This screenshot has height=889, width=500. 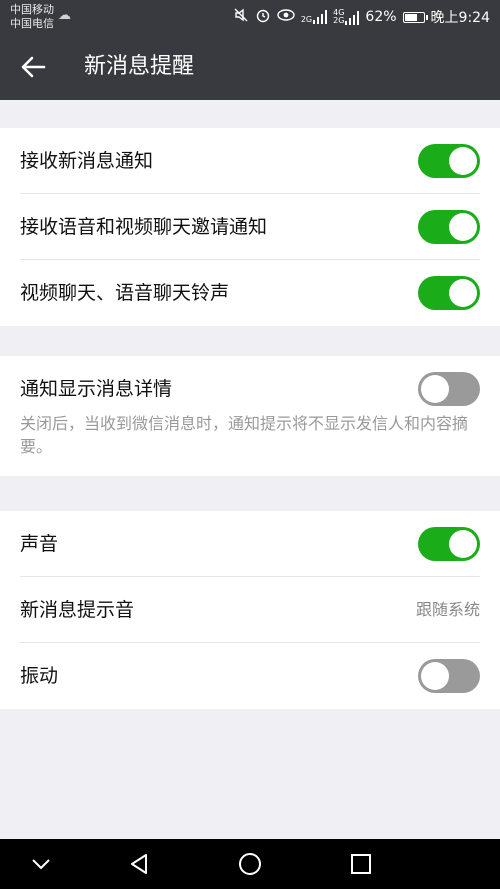 I want to click on carrier-info: 中国移动 中国电信, so click(x=32, y=17).